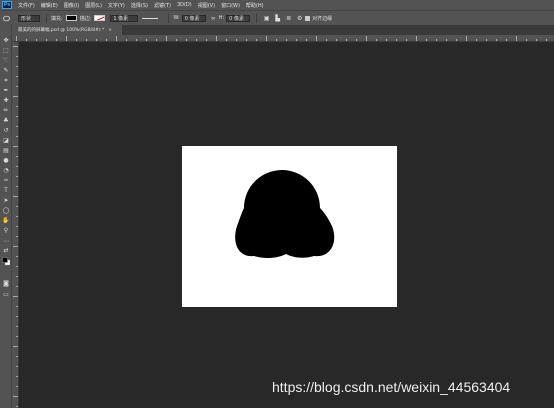 Image resolution: width=554 pixels, height=408 pixels. Describe the element at coordinates (6, 161) in the screenshot. I see `blur-icon: ●` at that location.